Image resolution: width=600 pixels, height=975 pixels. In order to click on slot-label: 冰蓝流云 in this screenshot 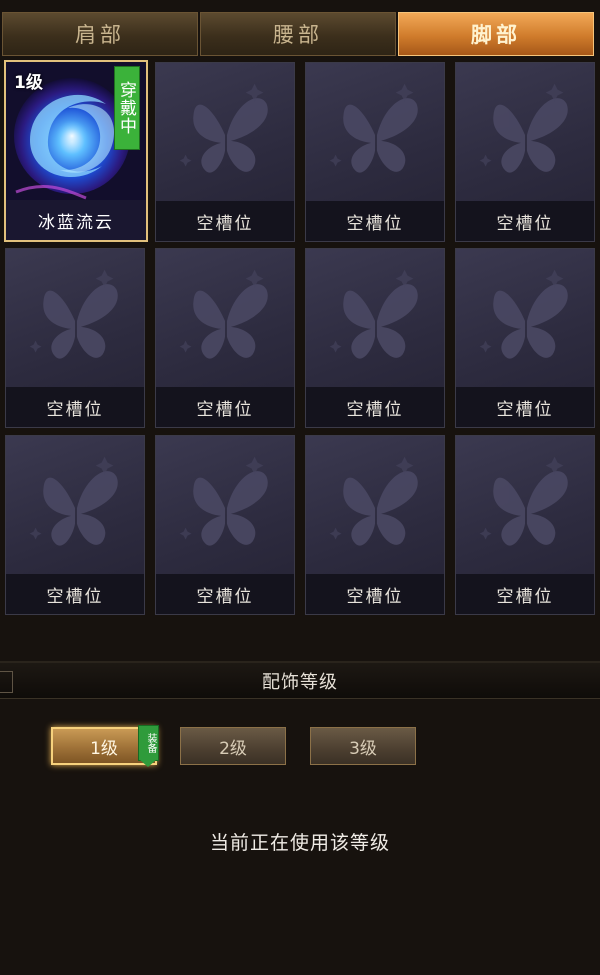, I will do `click(76, 220)`.